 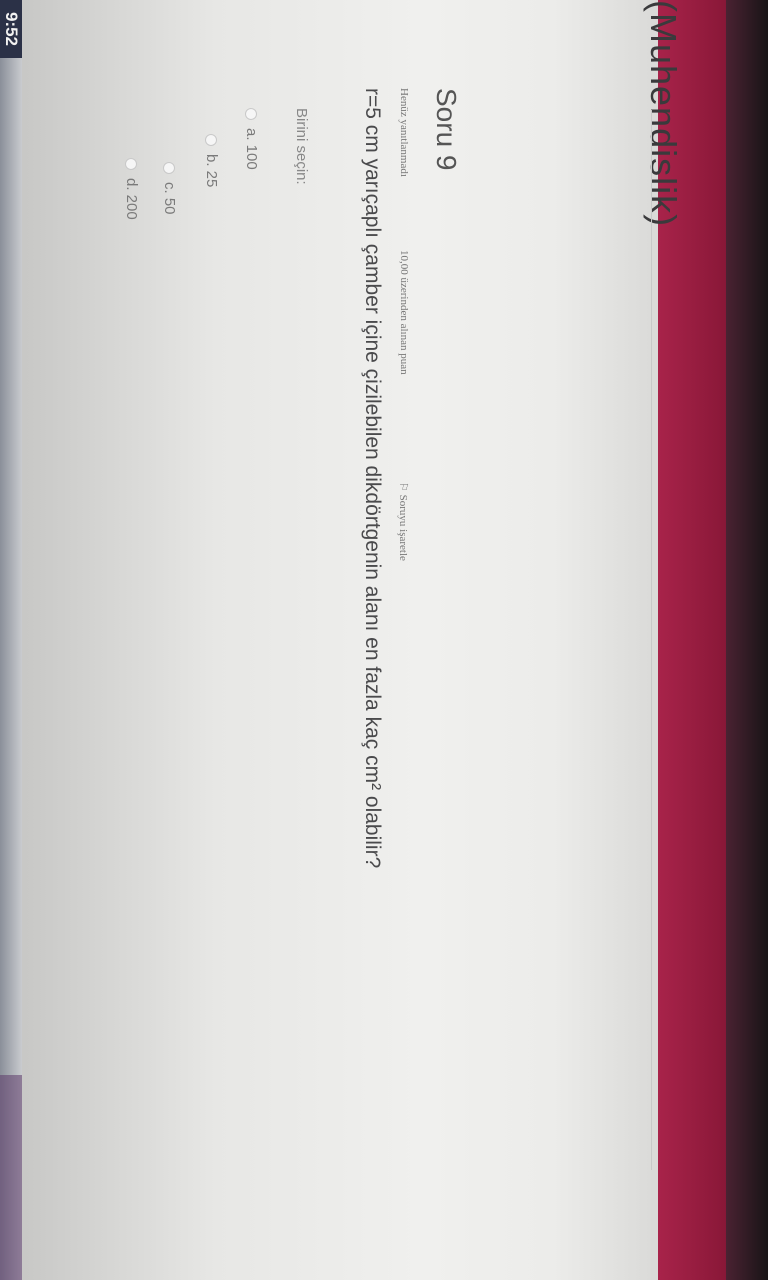 I want to click on course-title: (Muhendislik), so click(x=663, y=114).